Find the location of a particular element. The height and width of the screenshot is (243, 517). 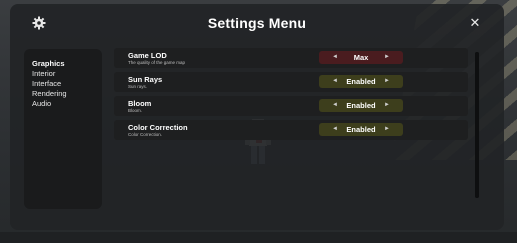

setting-title: Bloom is located at coordinates (140, 103).